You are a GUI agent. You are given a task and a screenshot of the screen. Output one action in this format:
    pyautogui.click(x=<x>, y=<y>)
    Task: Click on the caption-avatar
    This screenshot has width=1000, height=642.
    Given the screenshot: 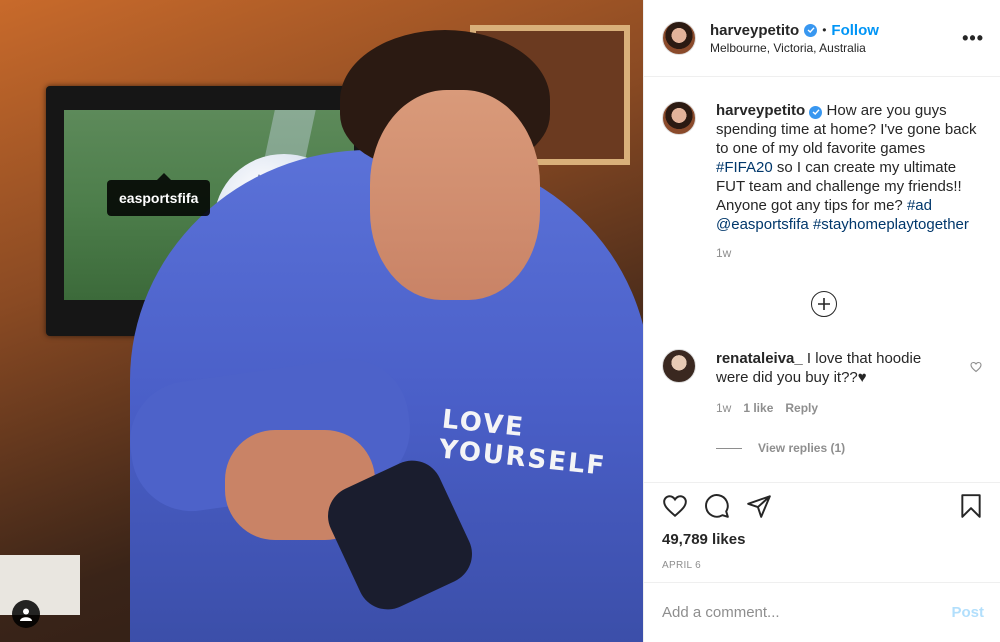 What is the action you would take?
    pyautogui.click(x=679, y=118)
    